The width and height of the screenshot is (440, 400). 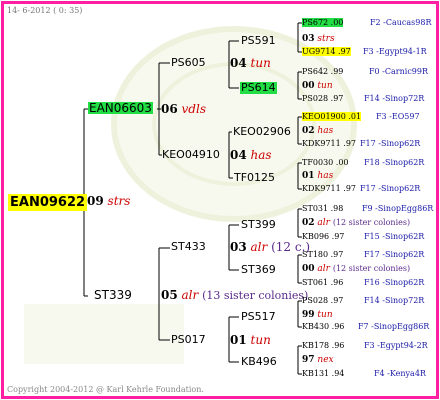 What do you see at coordinates (325, 176) in the screenshot?
I see `g3-d-abbr: has` at bounding box center [325, 176].